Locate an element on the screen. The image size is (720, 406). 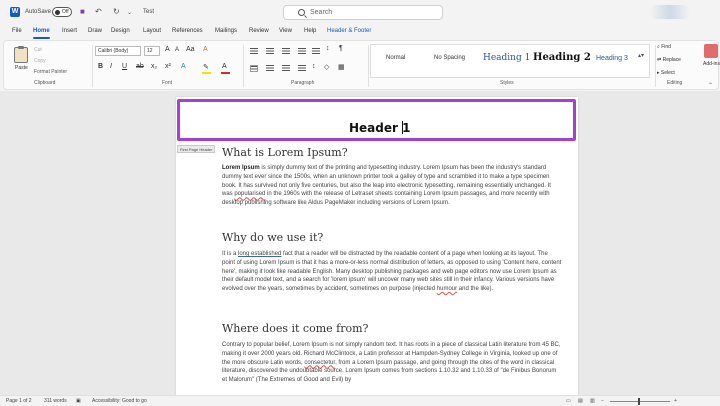
font-color-button: A is located at coordinates (224, 66).